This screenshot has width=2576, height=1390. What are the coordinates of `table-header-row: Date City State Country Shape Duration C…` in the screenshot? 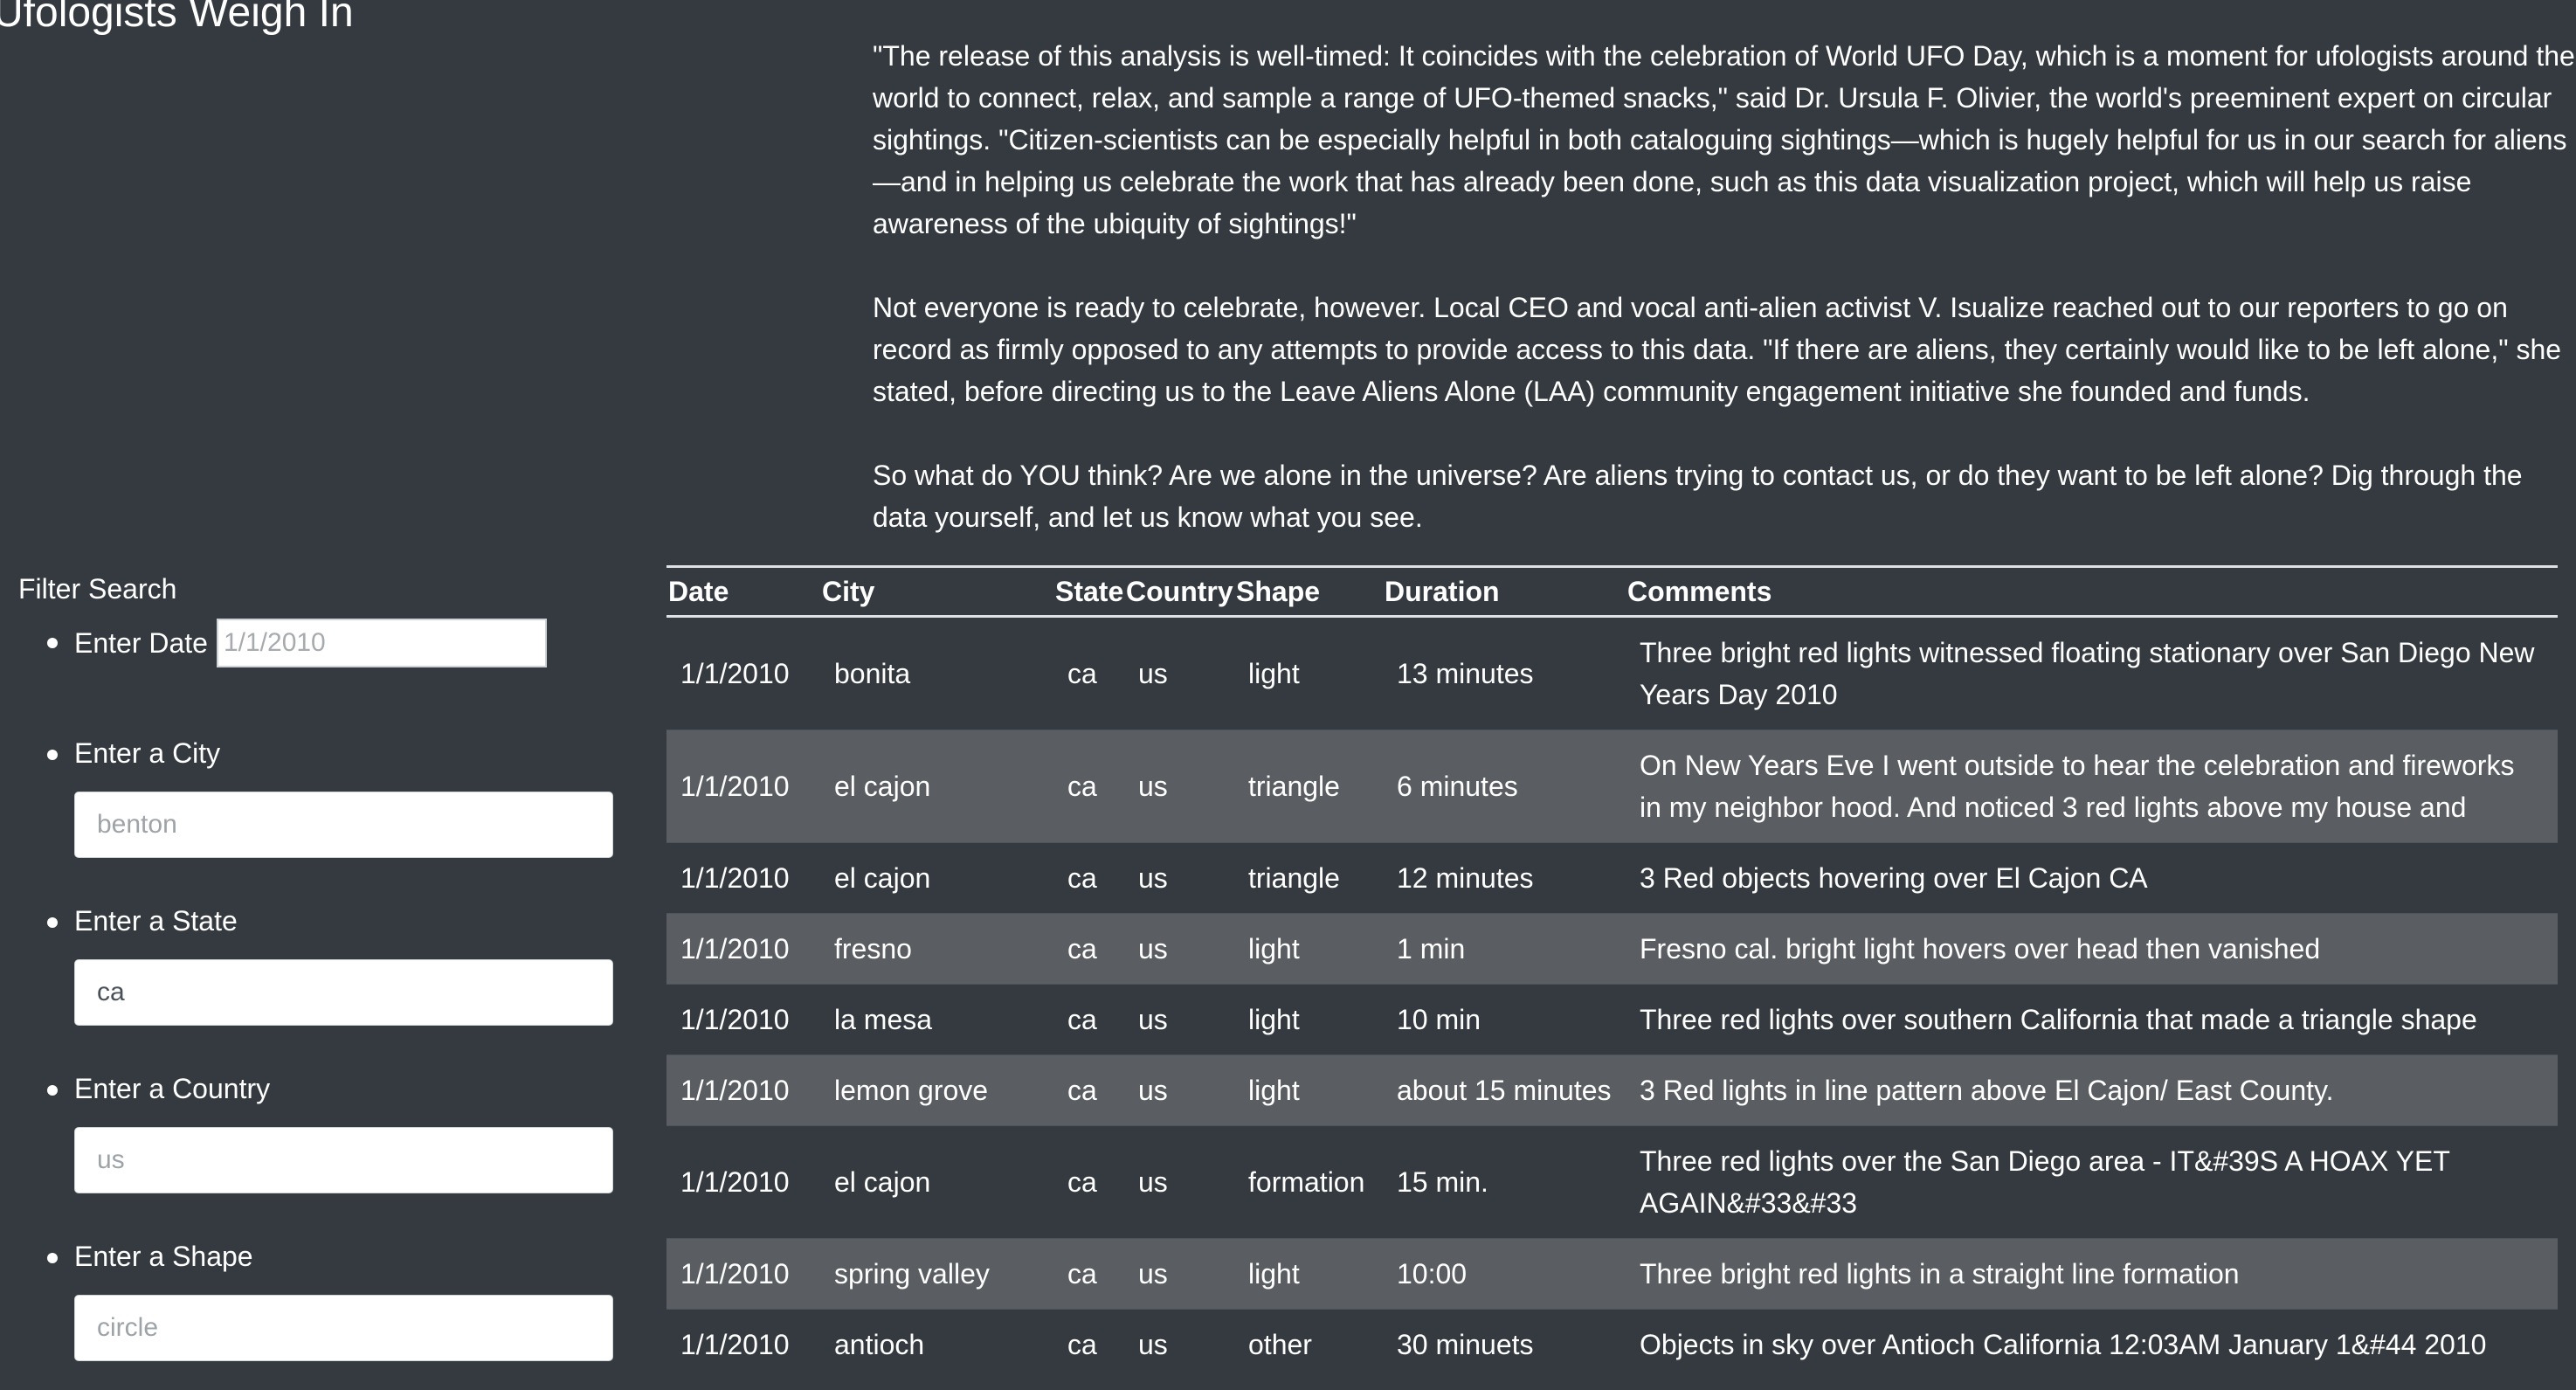 It's located at (1612, 591).